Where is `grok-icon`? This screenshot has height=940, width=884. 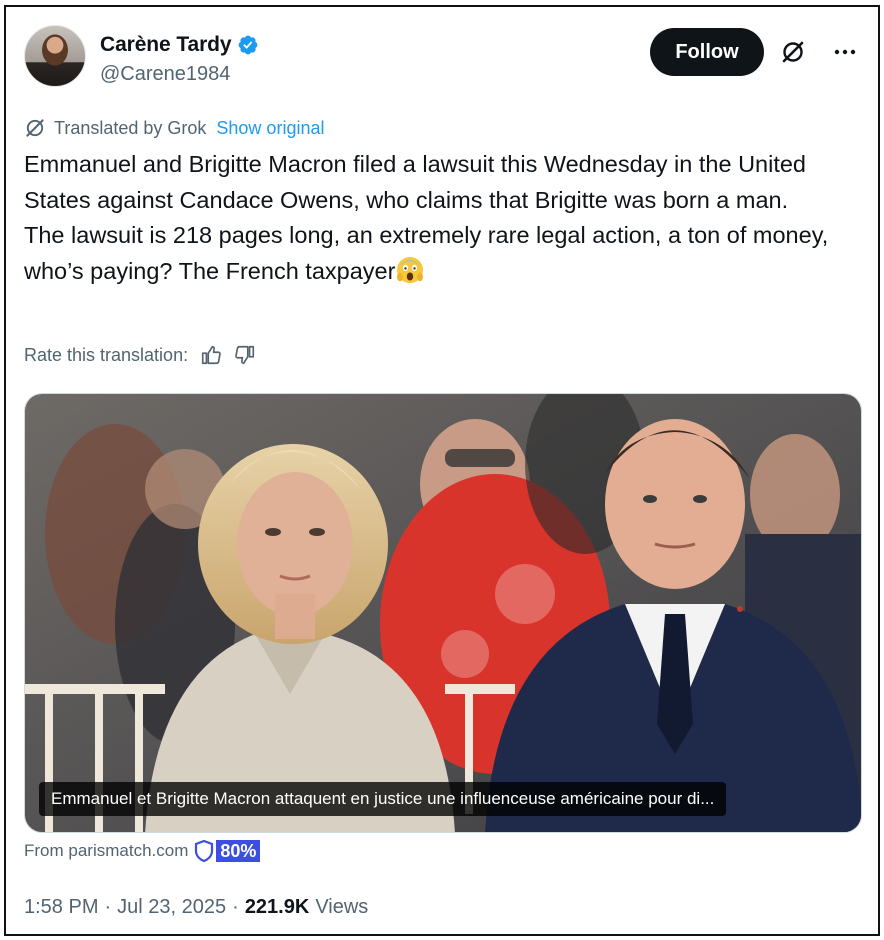
grok-icon is located at coordinates (793, 52).